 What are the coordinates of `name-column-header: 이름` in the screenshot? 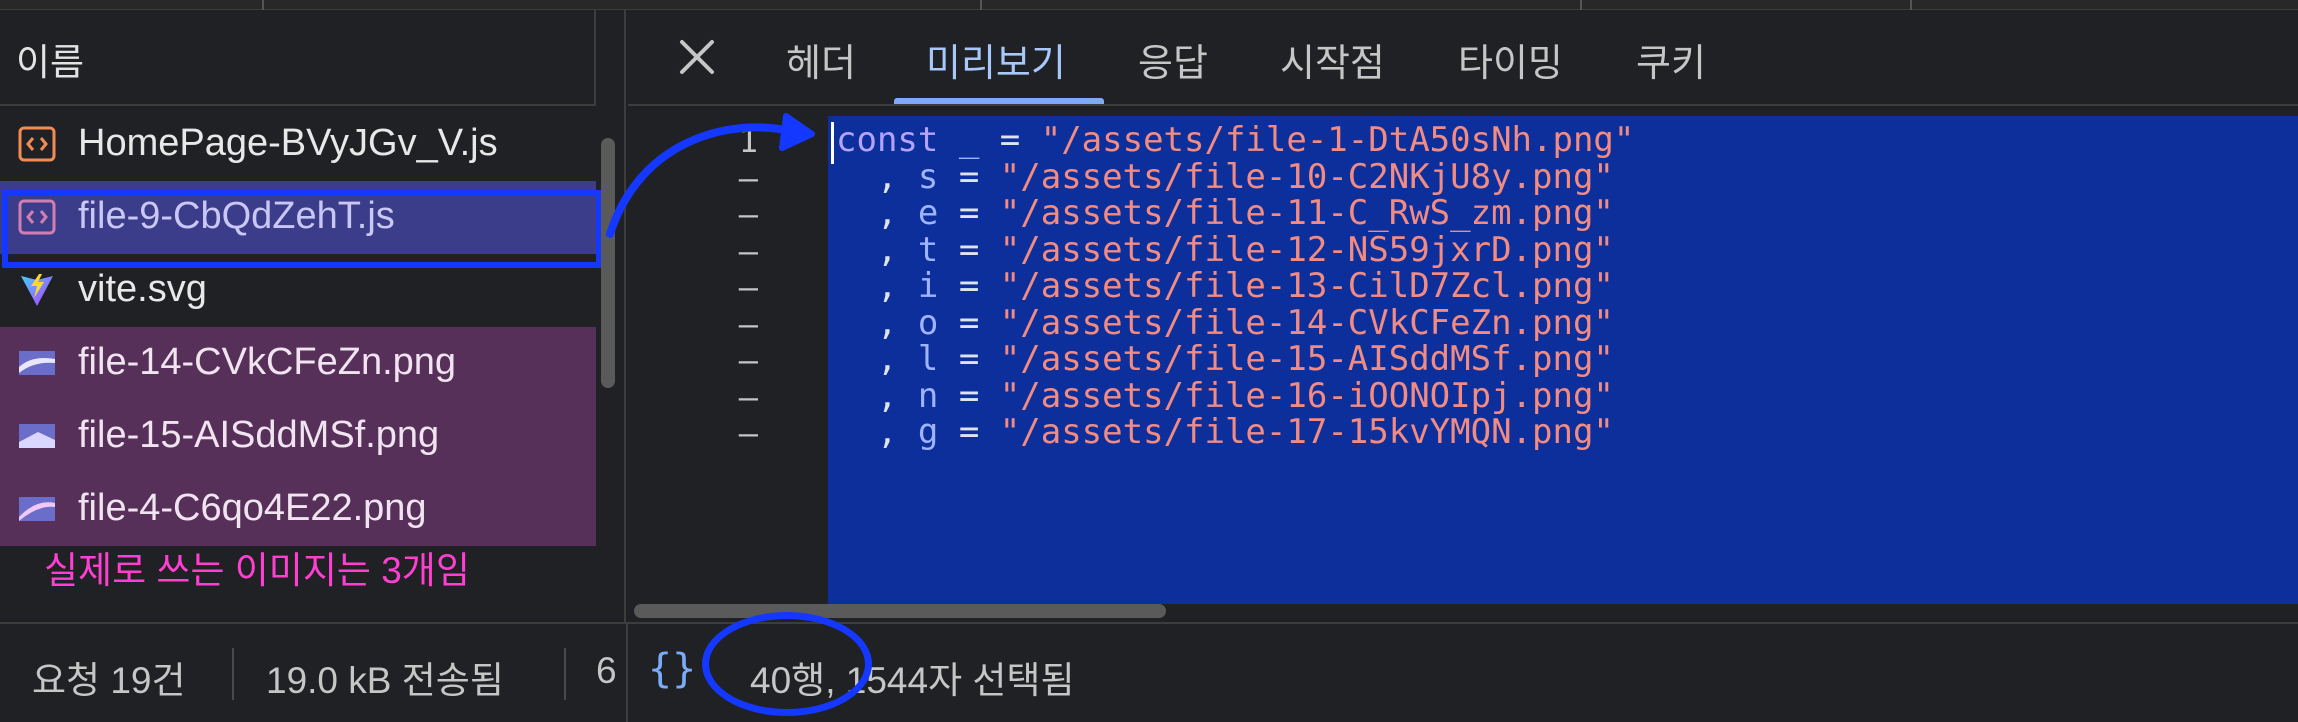 It's located at (298, 58).